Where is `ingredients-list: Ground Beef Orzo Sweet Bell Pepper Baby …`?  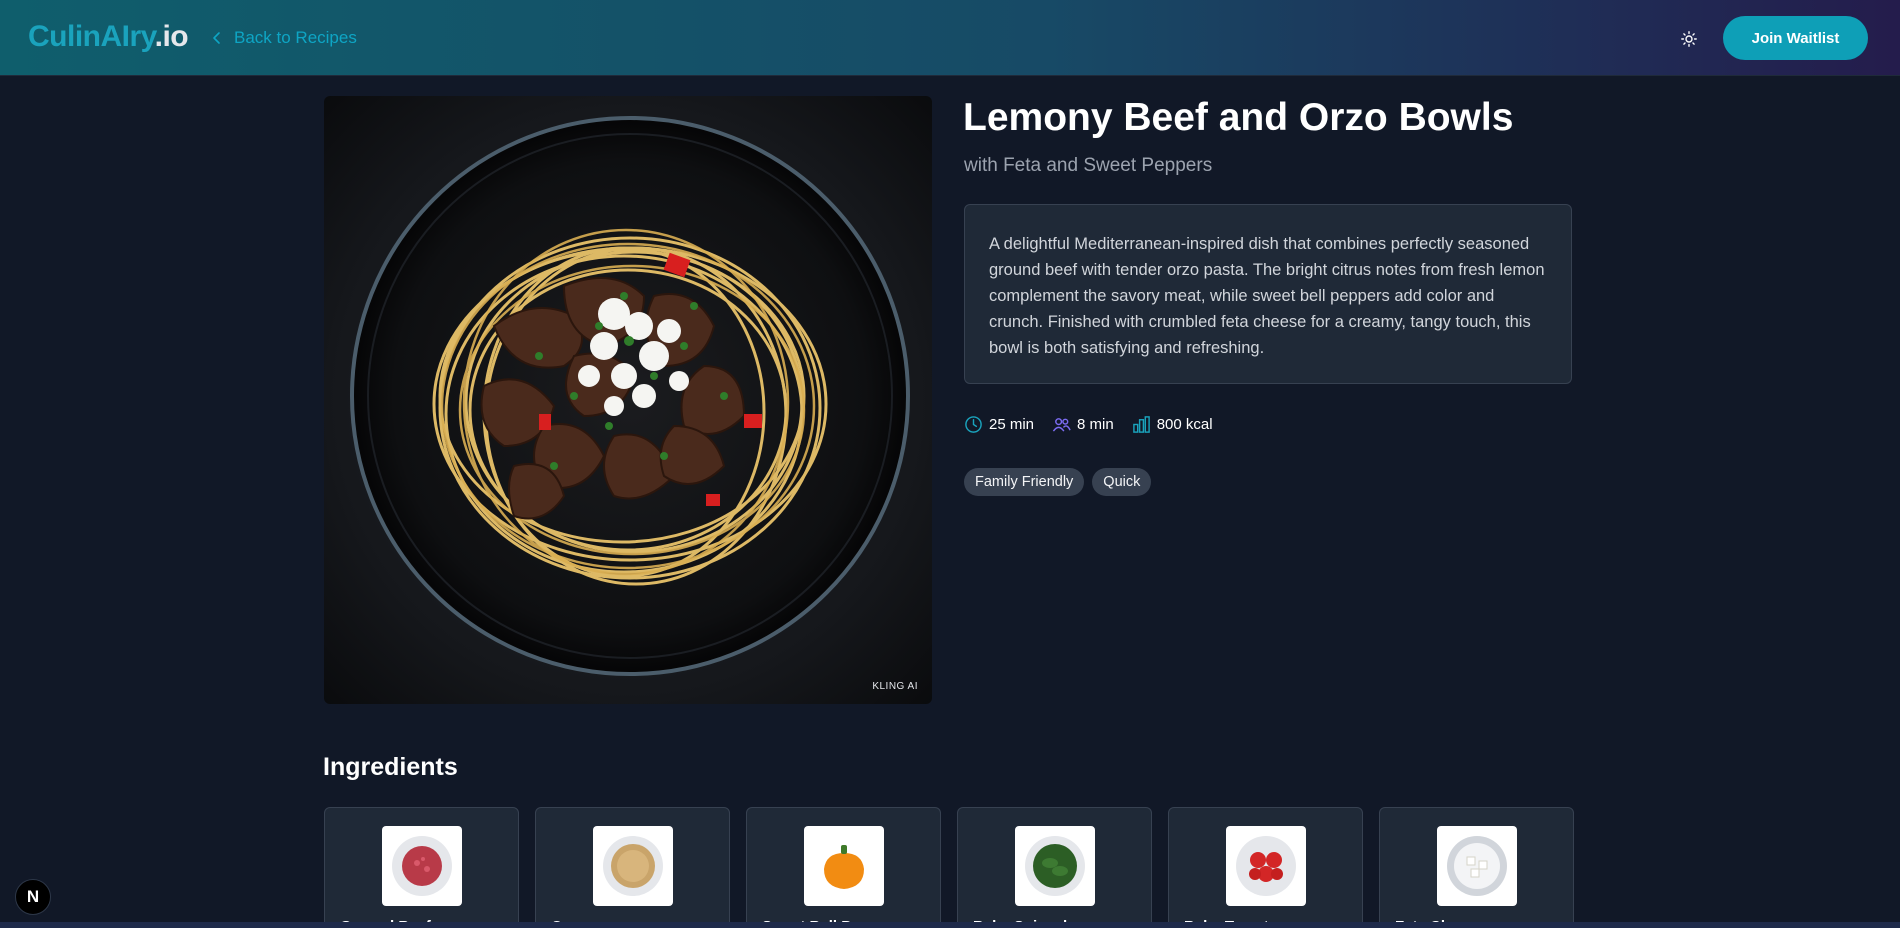
ingredients-list: Ground Beef Orzo Sweet Bell Pepper Baby … is located at coordinates (949, 867).